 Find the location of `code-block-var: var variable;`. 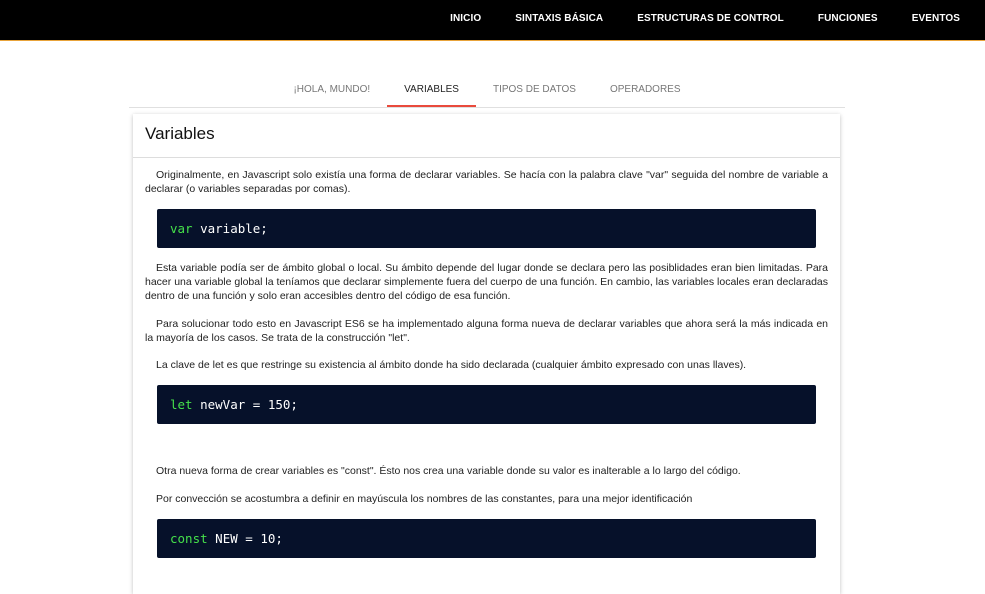

code-block-var: var variable; is located at coordinates (486, 228).